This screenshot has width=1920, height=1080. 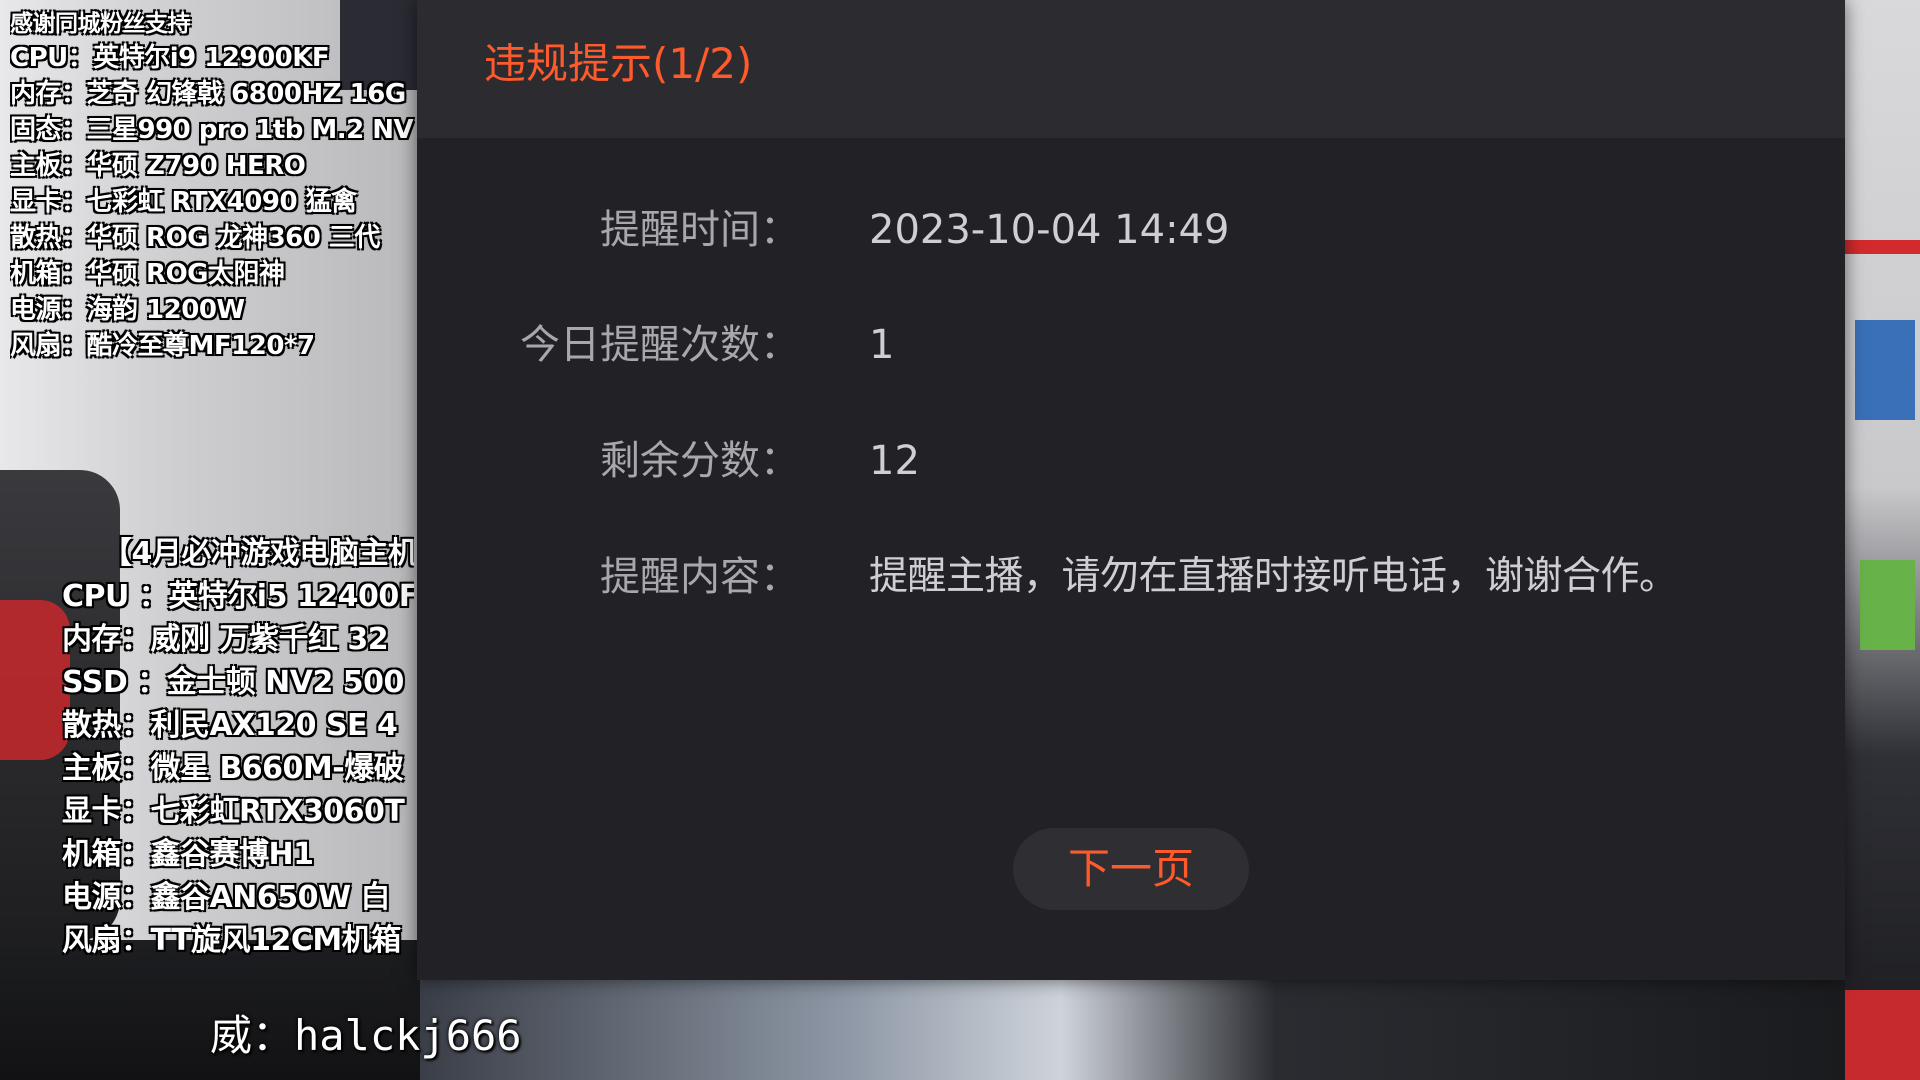 What do you see at coordinates (212, 130) in the screenshot?
I see `overlay-line: 固态：三星990 pro 1tb M.2 NV` at bounding box center [212, 130].